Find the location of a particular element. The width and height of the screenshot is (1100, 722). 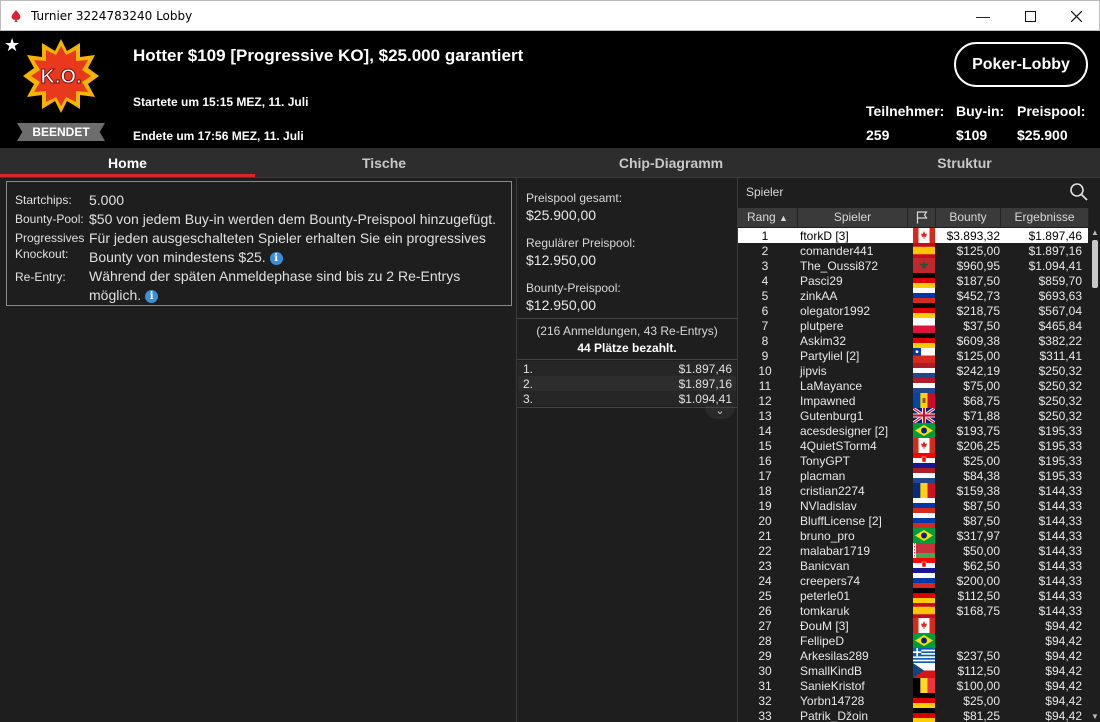

player-bounty: $242,19 is located at coordinates (978, 371).